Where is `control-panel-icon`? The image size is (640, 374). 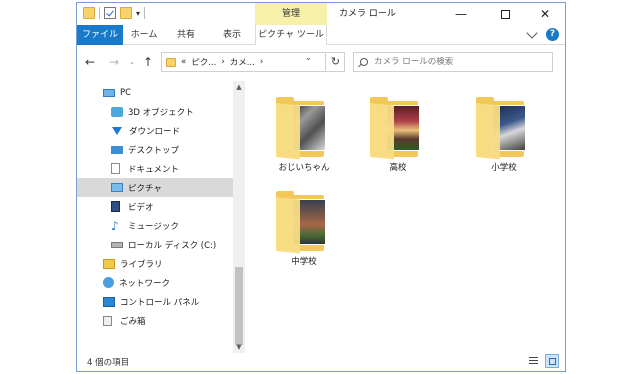
control-panel-icon is located at coordinates (109, 301).